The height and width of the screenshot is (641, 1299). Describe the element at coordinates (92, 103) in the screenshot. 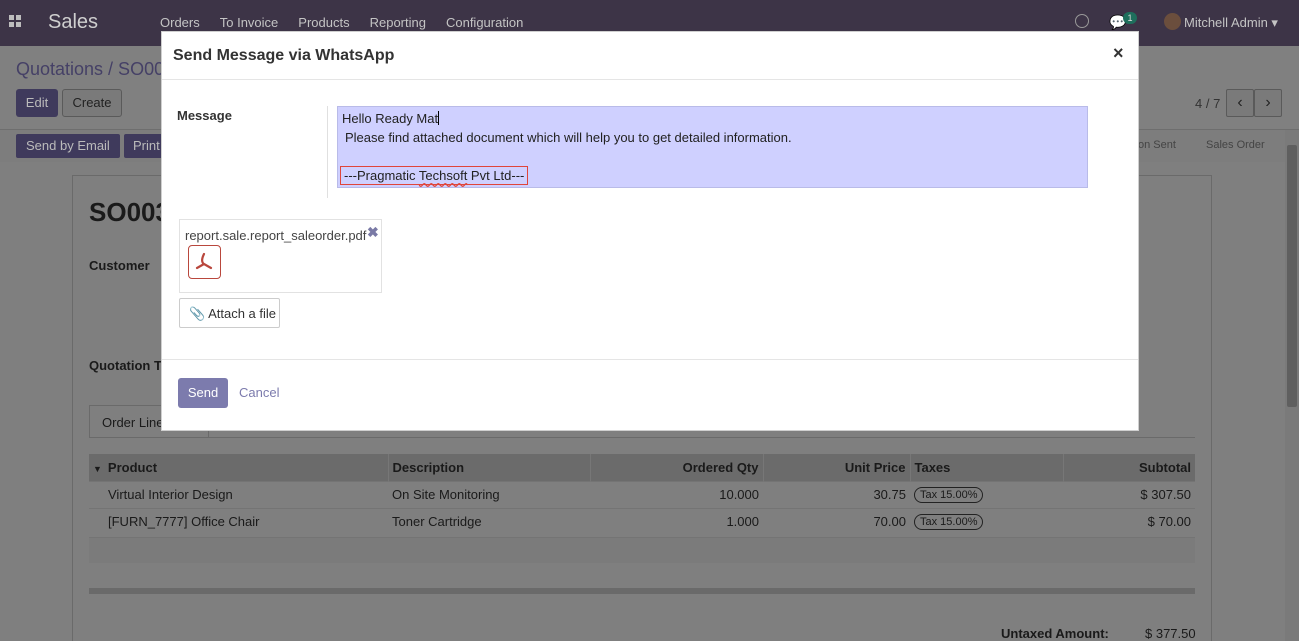

I see `create-button: Create` at that location.